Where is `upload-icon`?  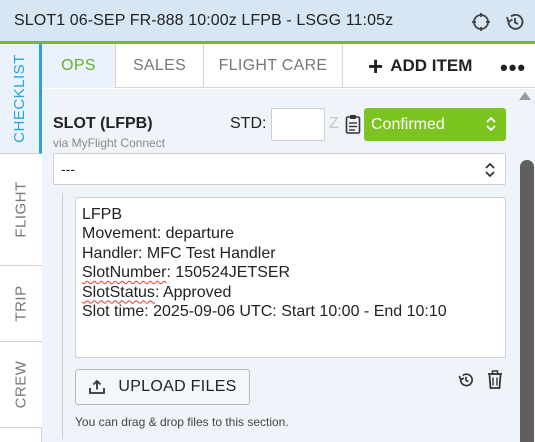
upload-icon is located at coordinates (97, 386).